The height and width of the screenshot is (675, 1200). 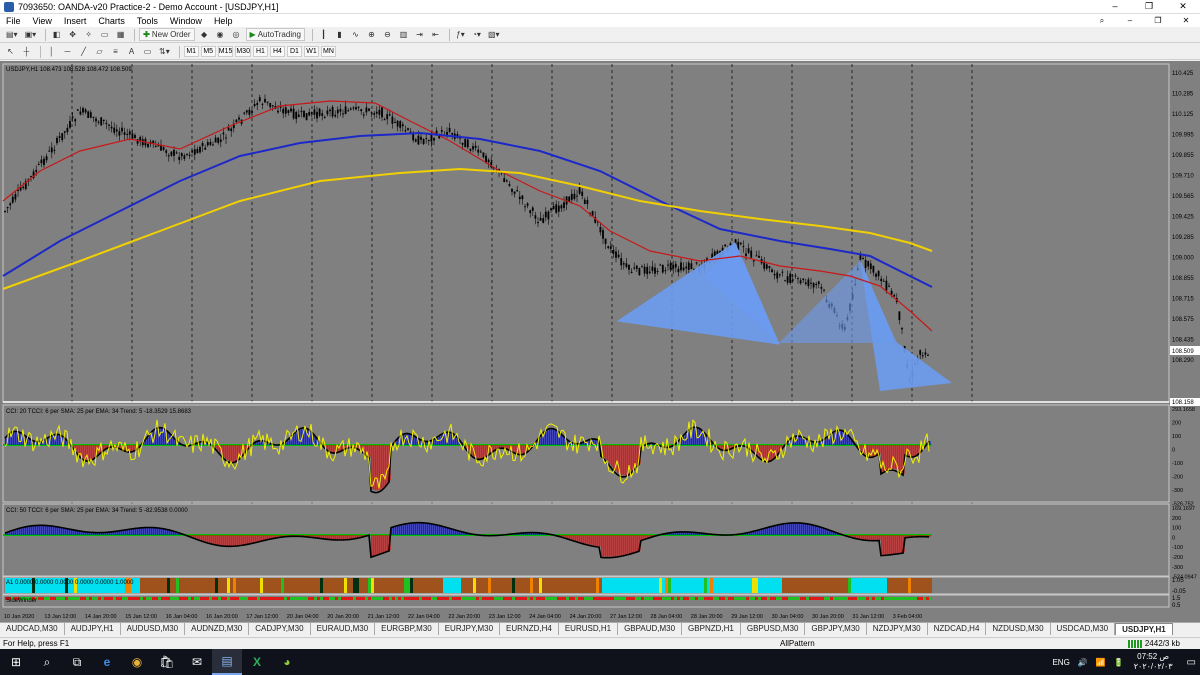 What do you see at coordinates (460, 34) in the screenshot?
I see `indicators-icon: ƒ▾` at bounding box center [460, 34].